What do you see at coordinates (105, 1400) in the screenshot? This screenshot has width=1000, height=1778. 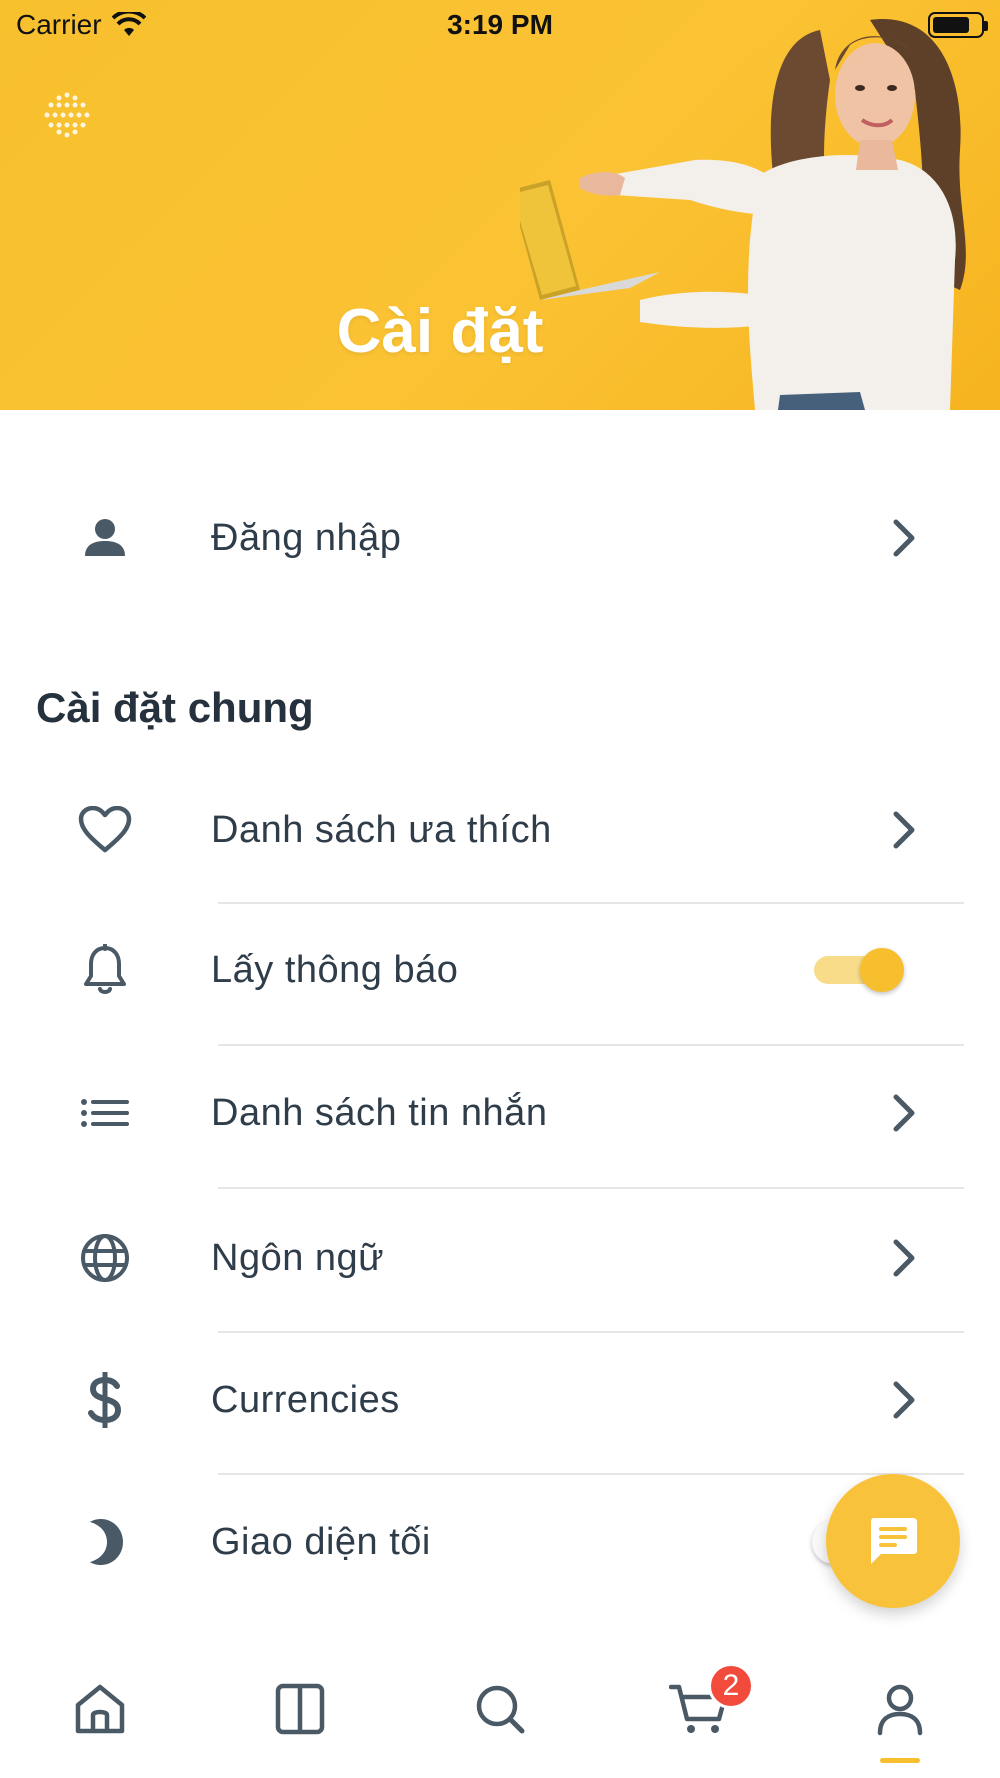 I see `dollar-icon` at bounding box center [105, 1400].